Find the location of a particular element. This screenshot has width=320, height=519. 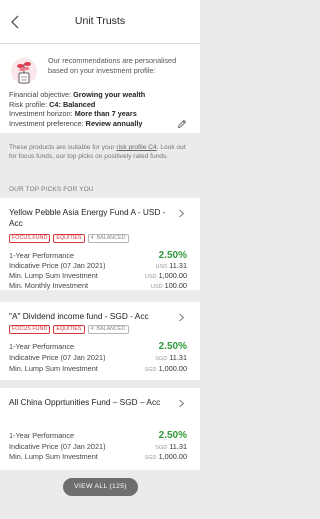

page-title: Unit Trusts is located at coordinates (100, 21).